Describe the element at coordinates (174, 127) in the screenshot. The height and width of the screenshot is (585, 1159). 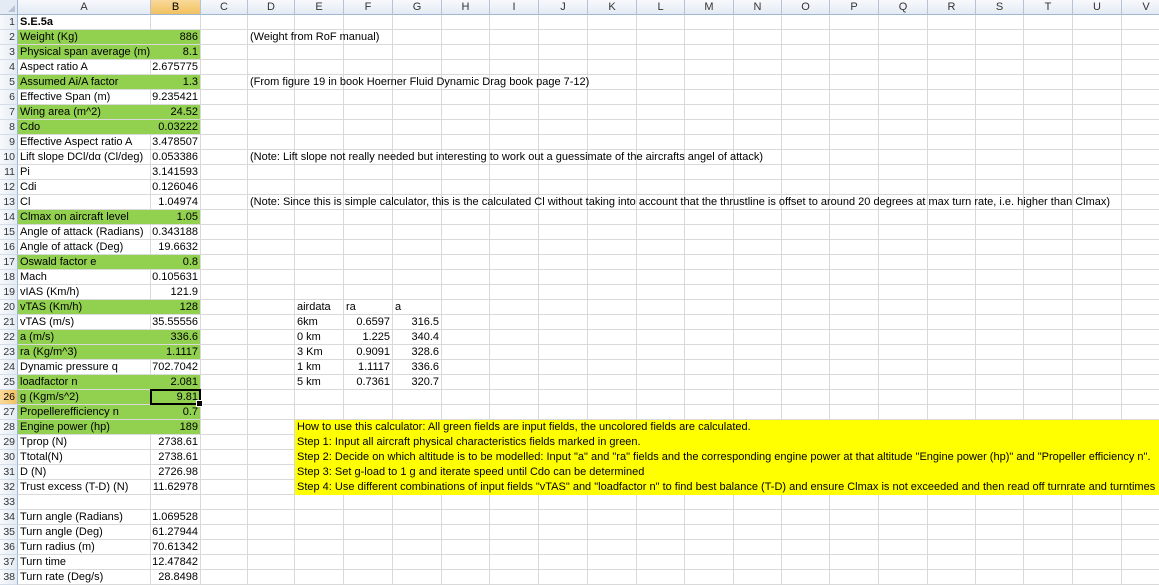
I see `cell-value-b8: 0.03222` at that location.